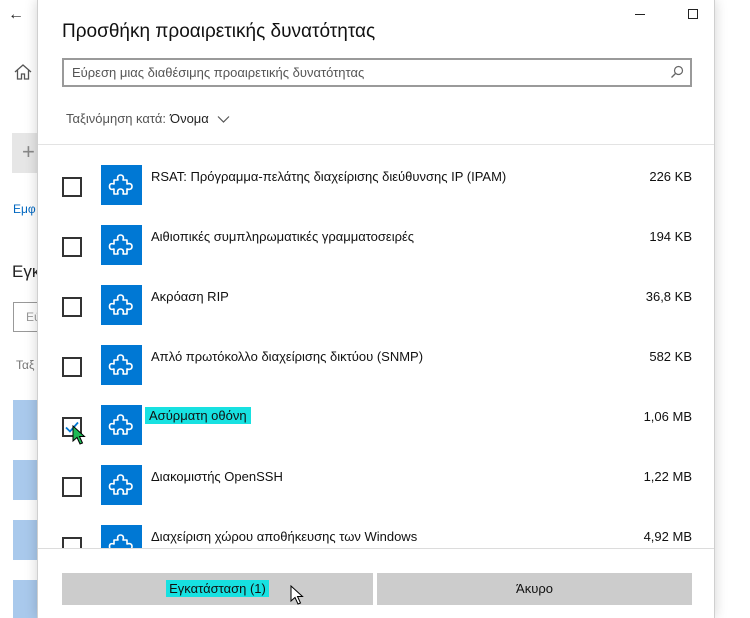 Image resolution: width=750 pixels, height=618 pixels. I want to click on sort-dropdown: Ταξινόμηση κατά: Όνομα, so click(148, 118).